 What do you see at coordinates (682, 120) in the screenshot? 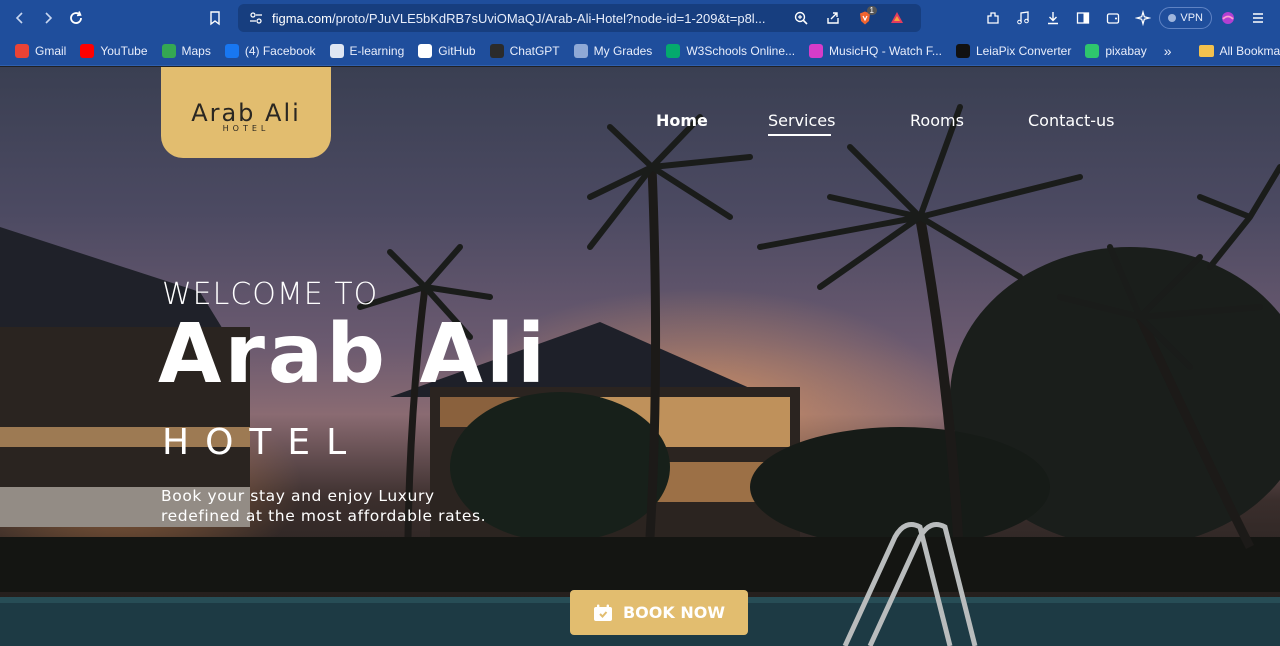
I see `nav-home: Home` at bounding box center [682, 120].